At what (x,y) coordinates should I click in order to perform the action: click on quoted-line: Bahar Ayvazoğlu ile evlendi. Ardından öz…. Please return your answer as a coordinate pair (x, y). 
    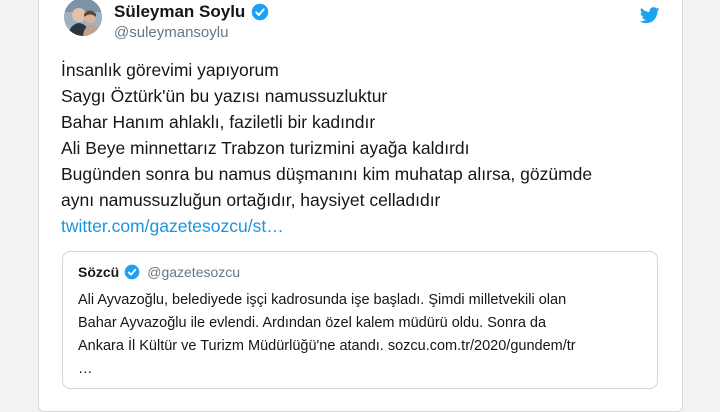
    Looking at the image, I should click on (312, 323).